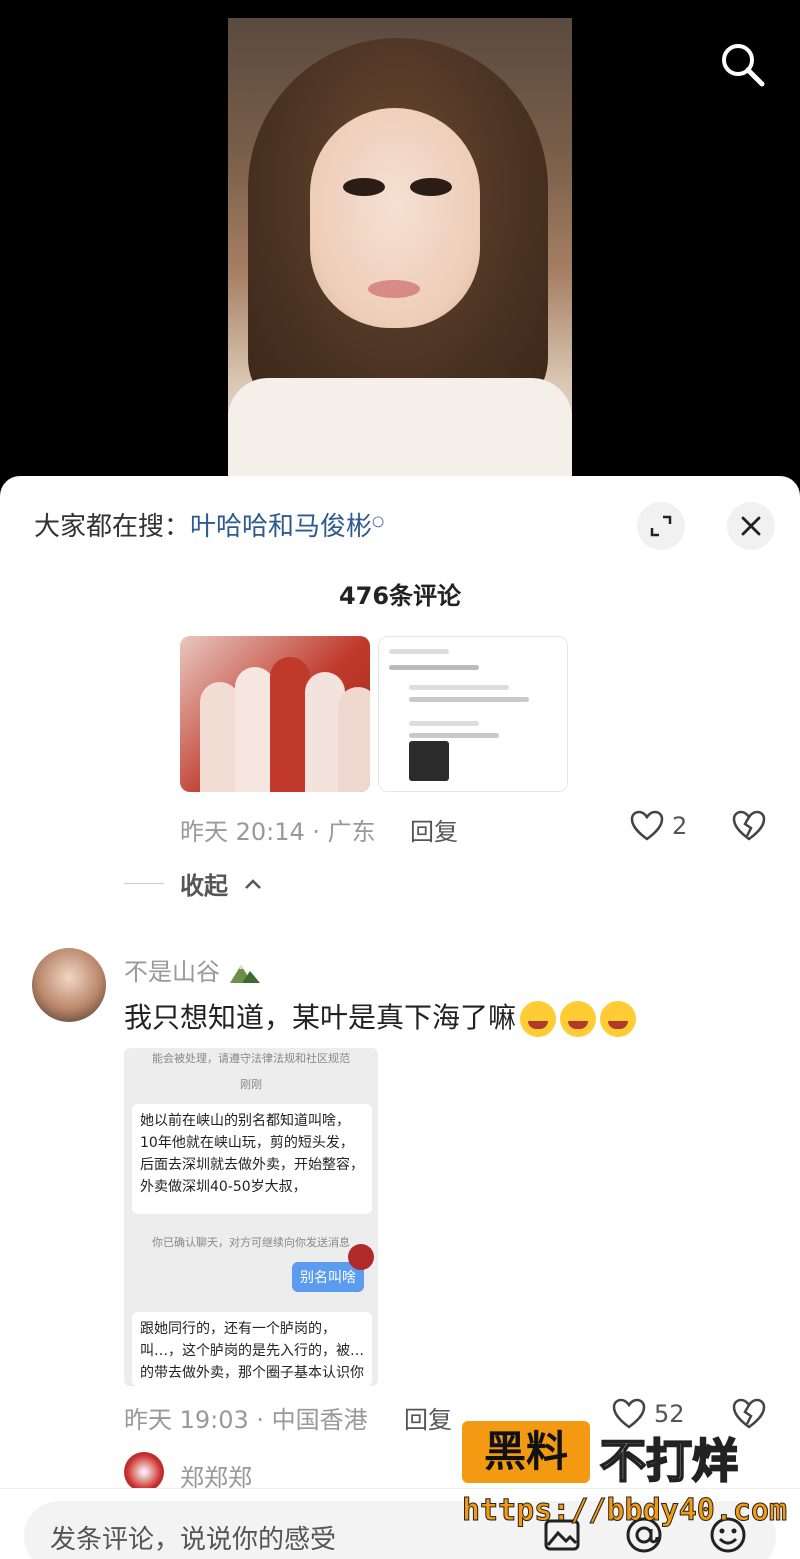  What do you see at coordinates (193, 1540) in the screenshot?
I see `comment-placeholder: 发条评论，说说你的感受` at bounding box center [193, 1540].